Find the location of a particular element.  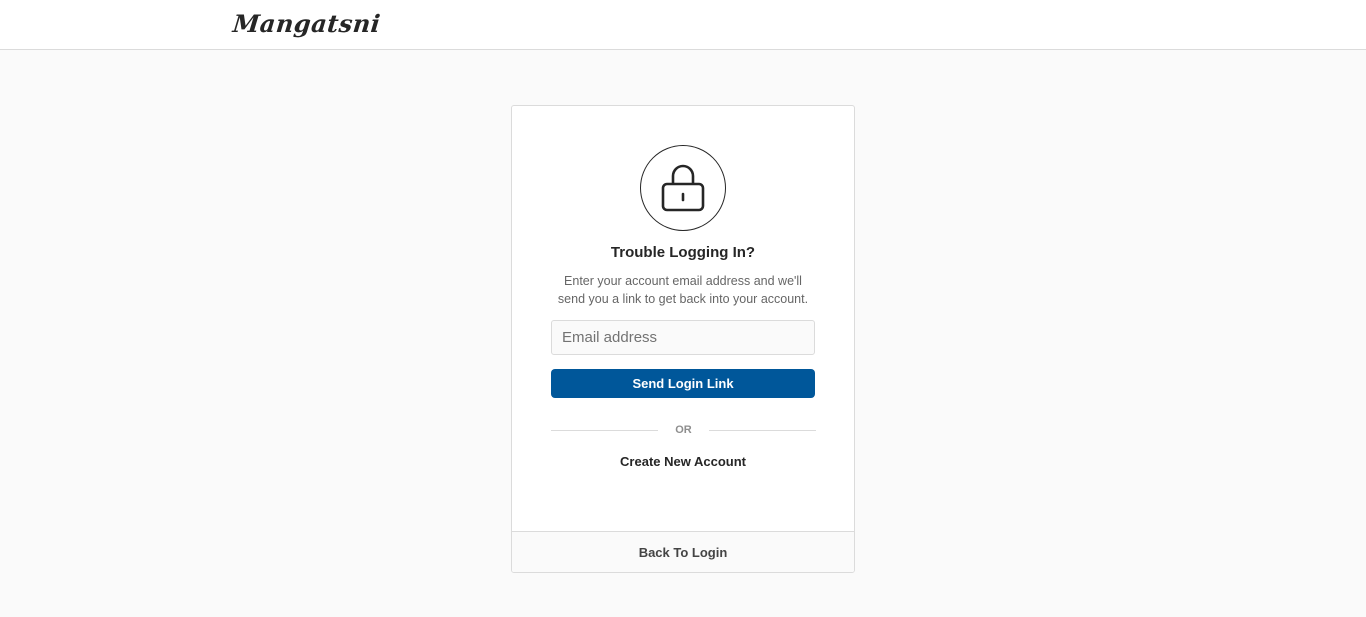

lock-icon is located at coordinates (683, 188).